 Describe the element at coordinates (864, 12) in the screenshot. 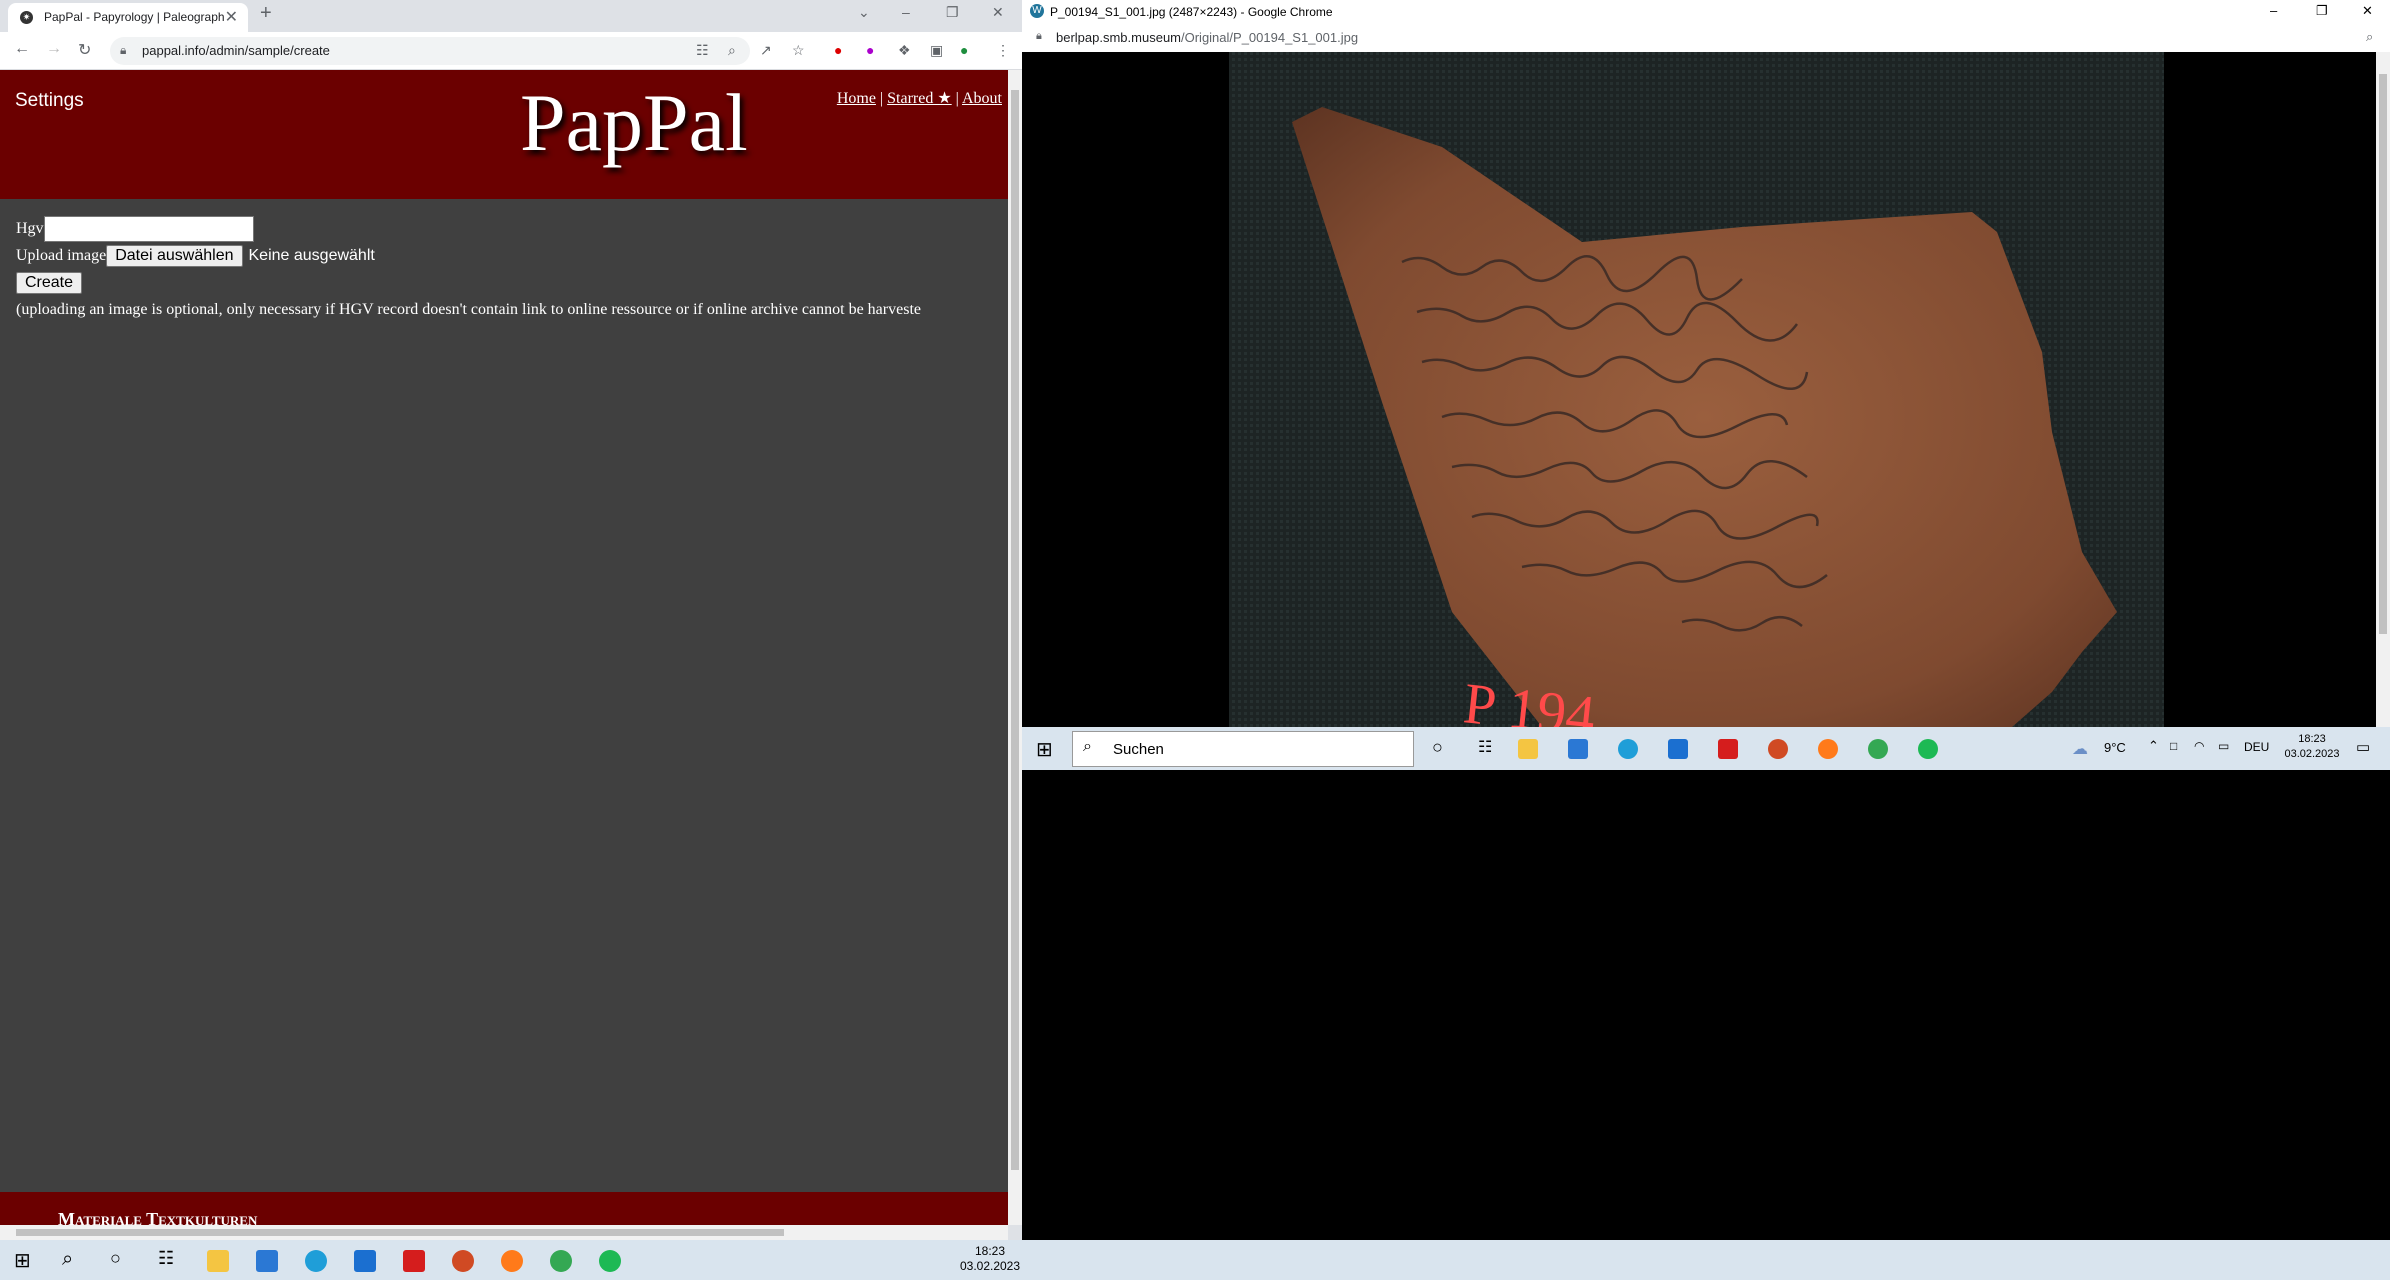

I see `tab-search-icon: ⌄` at that location.